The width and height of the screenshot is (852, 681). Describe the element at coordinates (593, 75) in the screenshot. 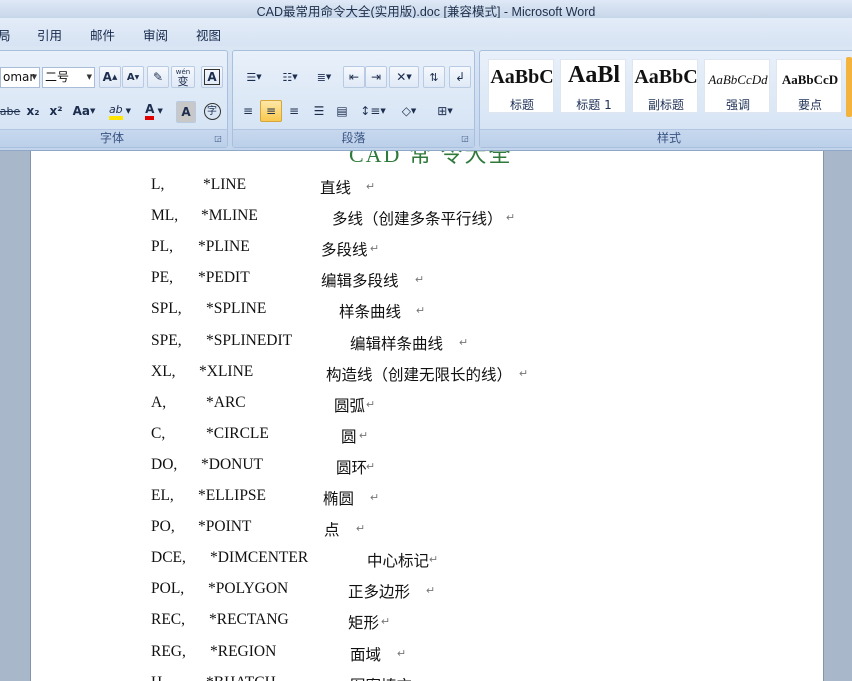

I see `style-sample: AaBl` at that location.